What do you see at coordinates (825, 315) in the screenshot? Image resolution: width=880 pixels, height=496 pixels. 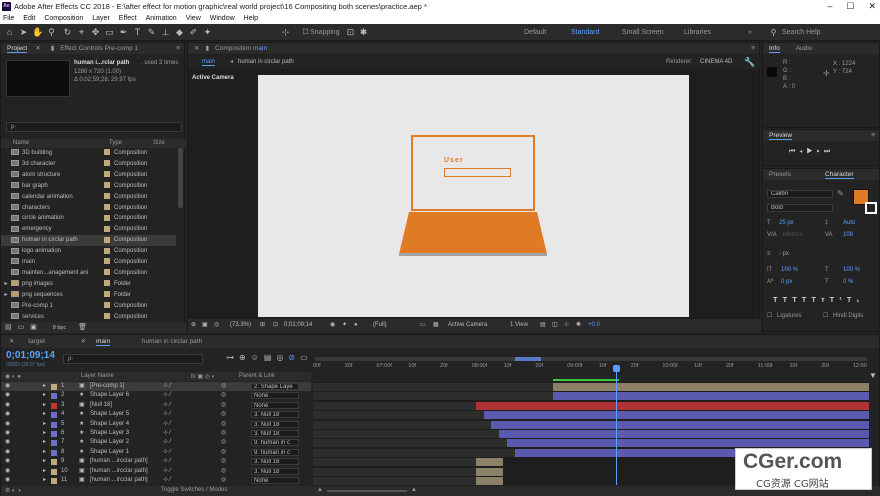 I see `hindi-digits-checkbox: ☐` at bounding box center [825, 315].